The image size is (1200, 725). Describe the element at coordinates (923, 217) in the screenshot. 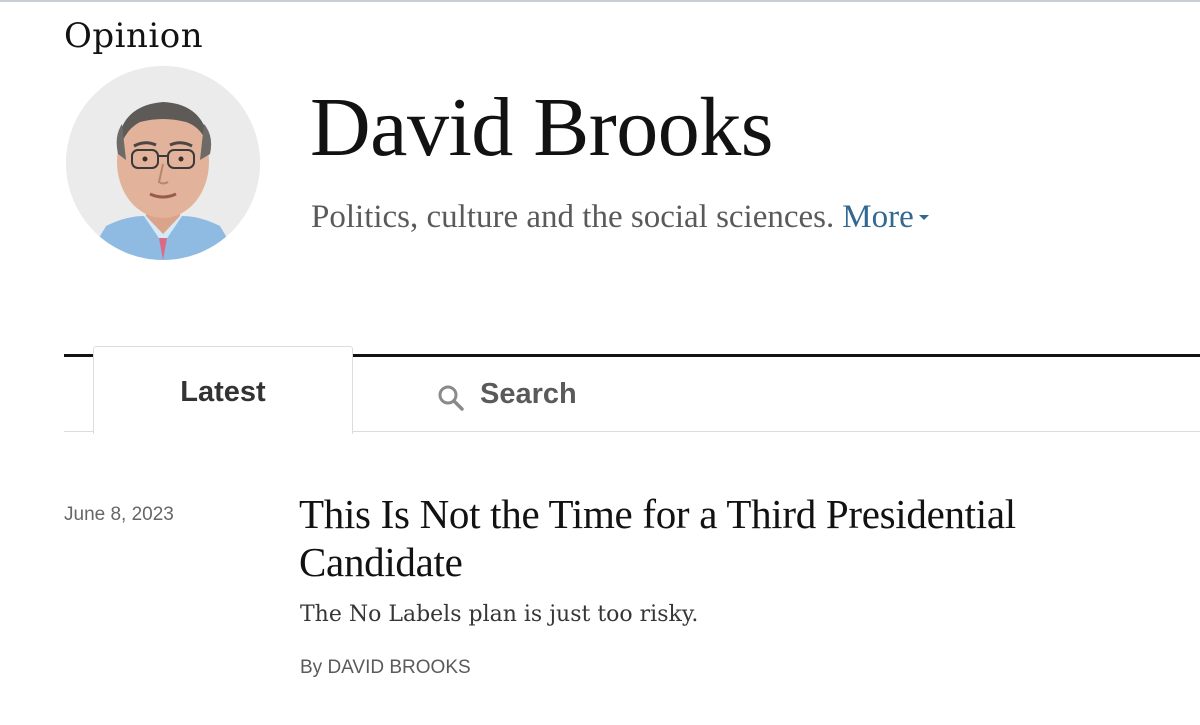

I see `caret-down-icon` at that location.